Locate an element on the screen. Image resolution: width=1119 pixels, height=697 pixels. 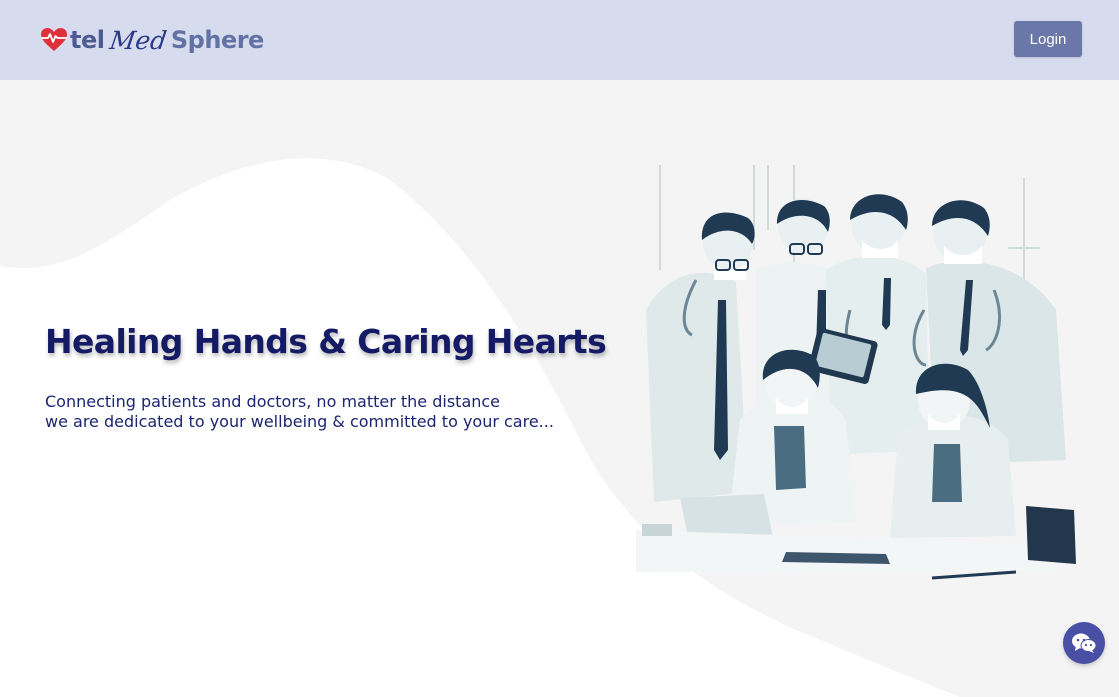
brand-name-sphere: Sphere is located at coordinates (217, 40).